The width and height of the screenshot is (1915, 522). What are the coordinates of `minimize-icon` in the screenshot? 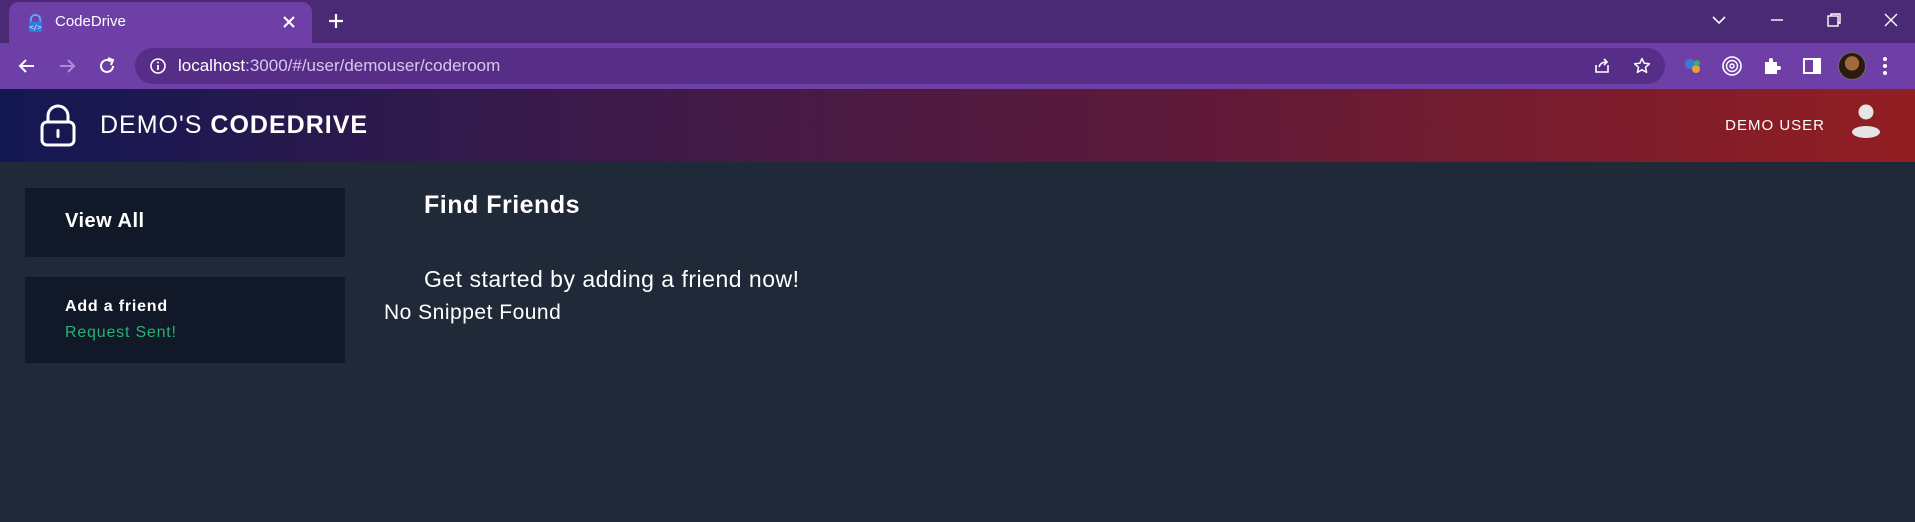 It's located at (1777, 20).